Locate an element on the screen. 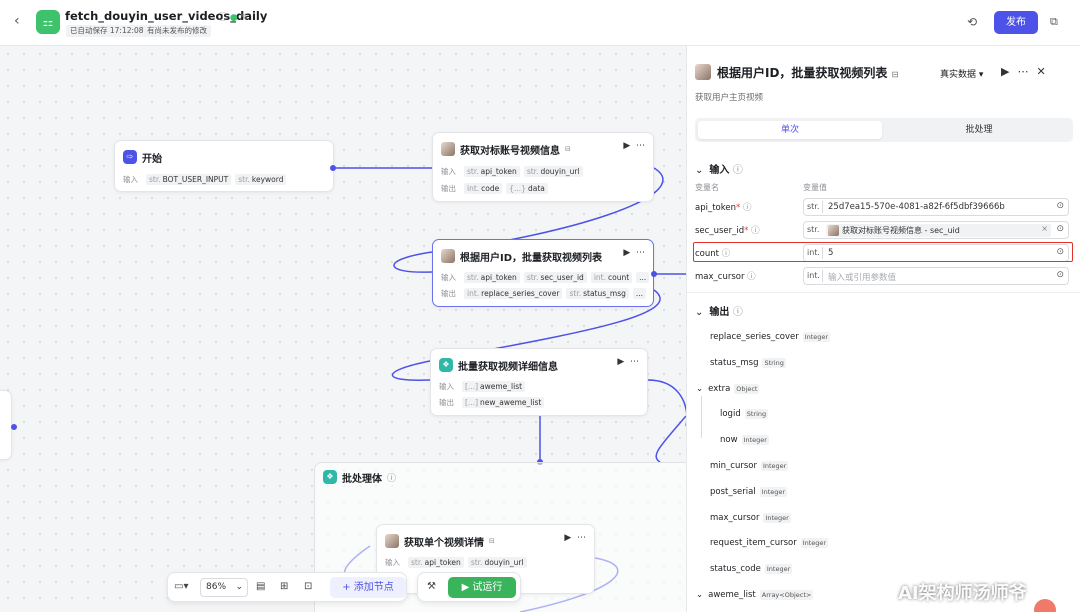 This screenshot has height=612, width=1080. layout-icon: ⊞ is located at coordinates (284, 586).